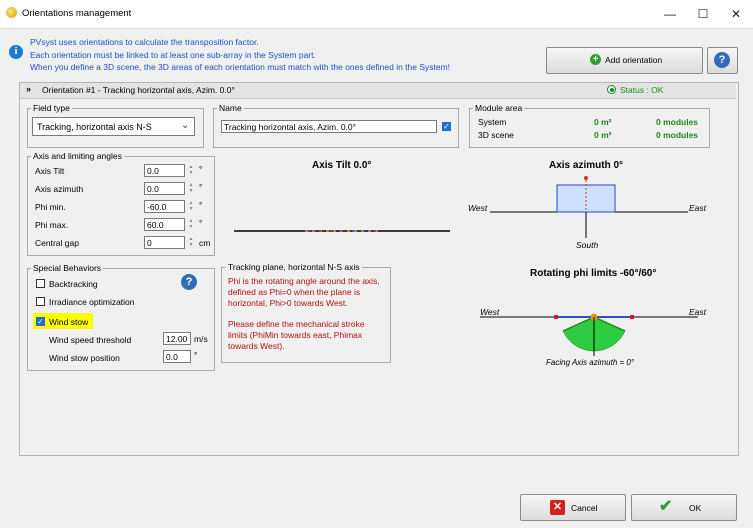  Describe the element at coordinates (92, 302) in the screenshot. I see `irradiance-optimization-label: Irradiance optimization` at that location.